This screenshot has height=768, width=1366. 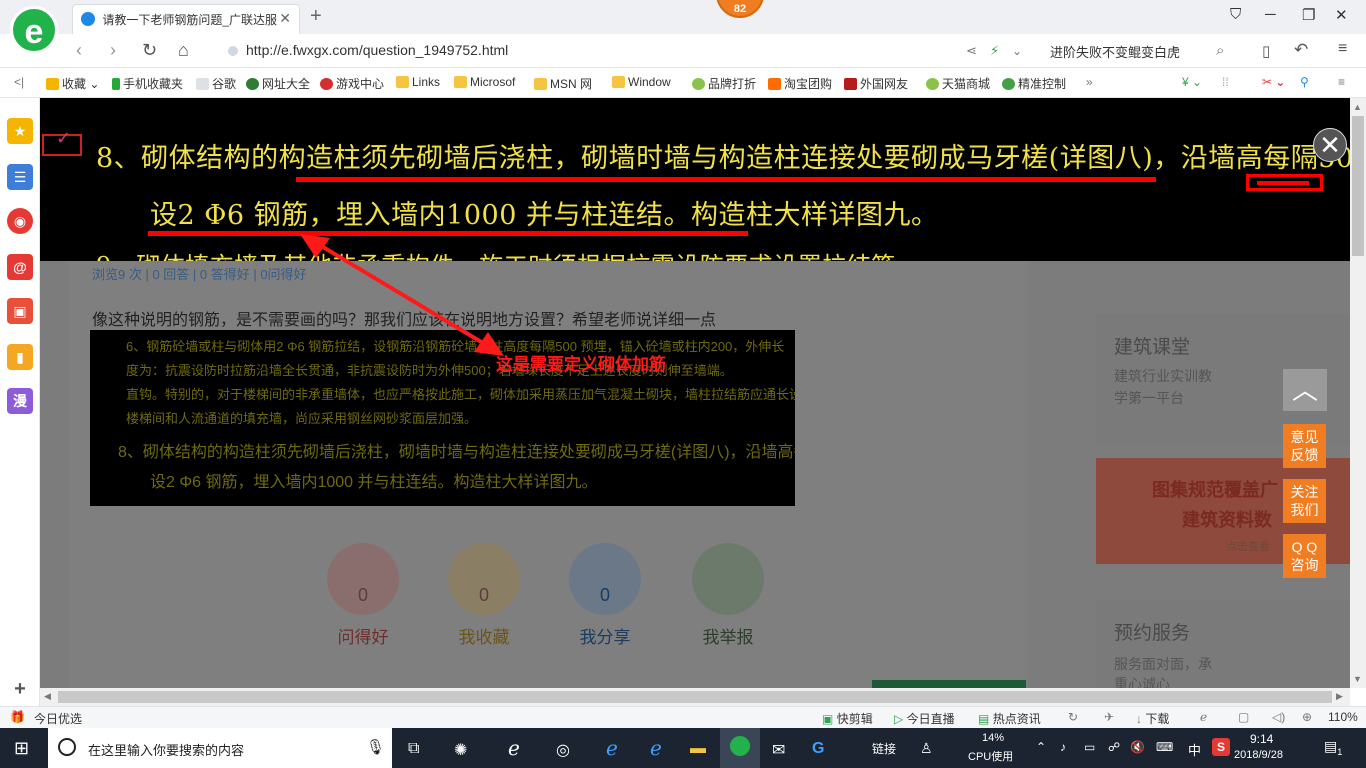 I want to click on back-to-top-button: ︿, so click(x=1305, y=390).